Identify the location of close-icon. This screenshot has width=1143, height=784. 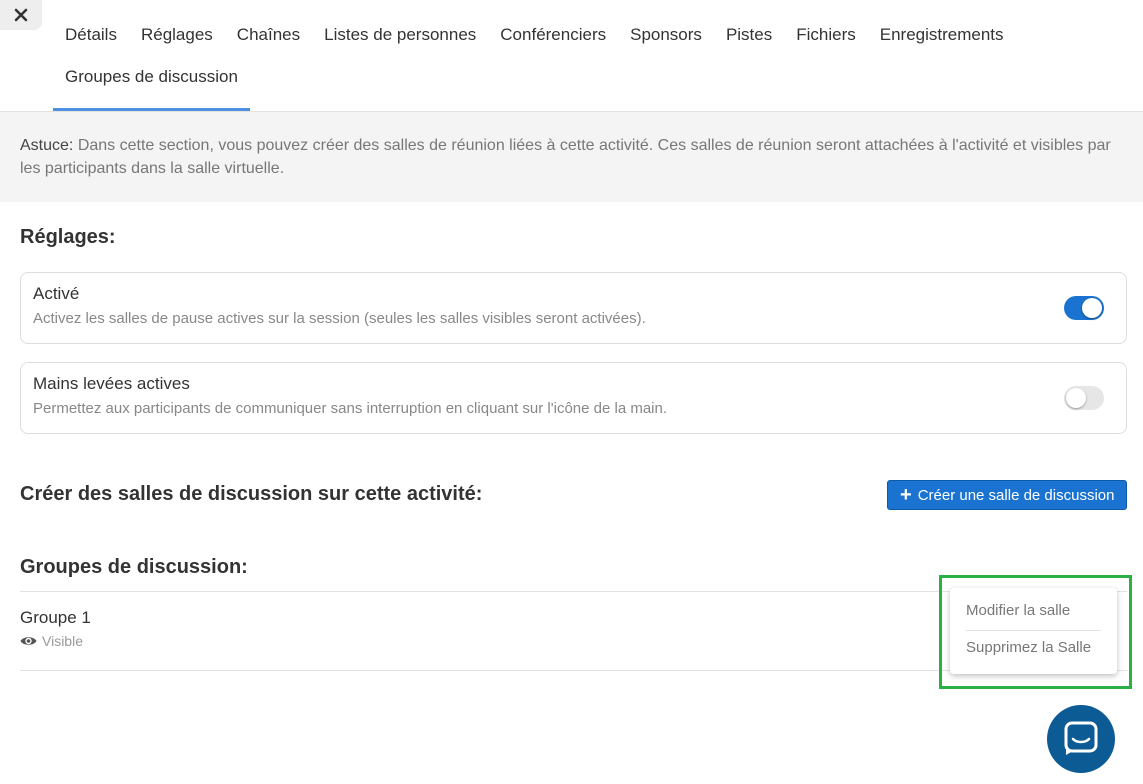
(21, 15).